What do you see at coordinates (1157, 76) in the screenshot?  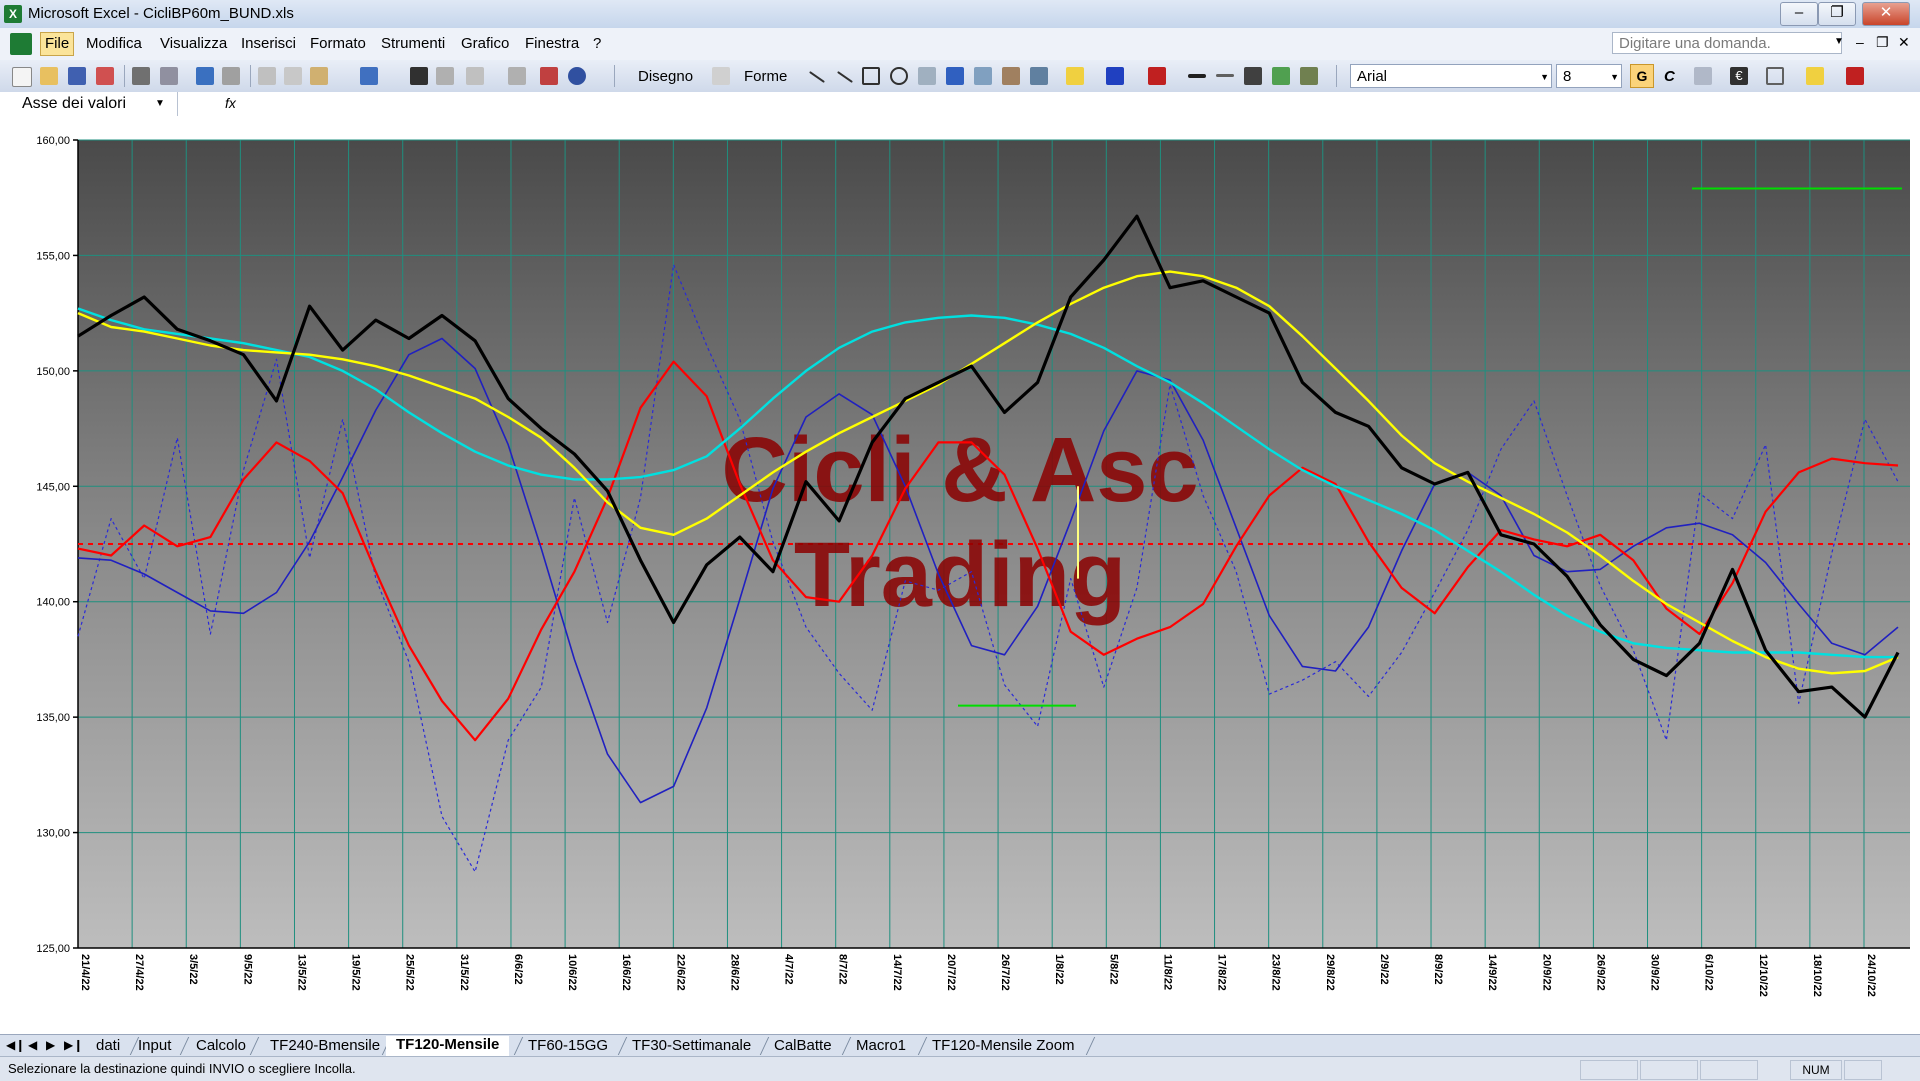 I see `font-color-icon` at bounding box center [1157, 76].